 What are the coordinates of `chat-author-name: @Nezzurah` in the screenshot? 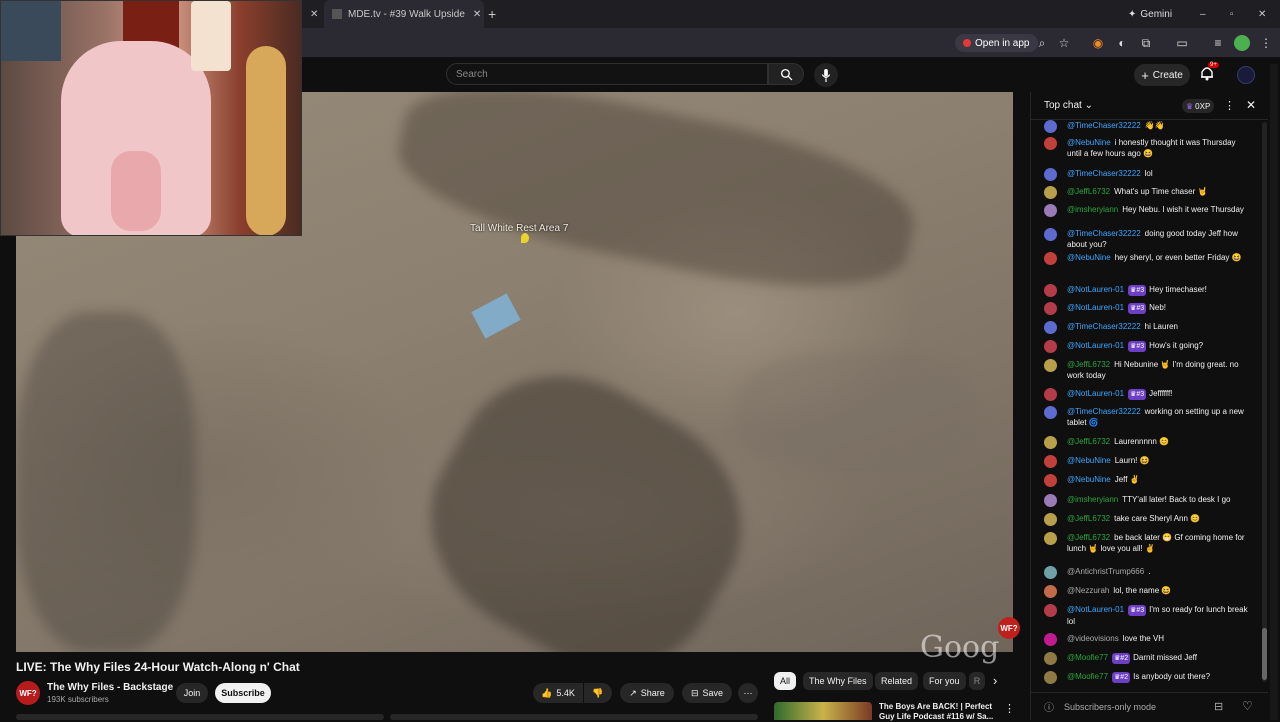 It's located at (1088, 590).